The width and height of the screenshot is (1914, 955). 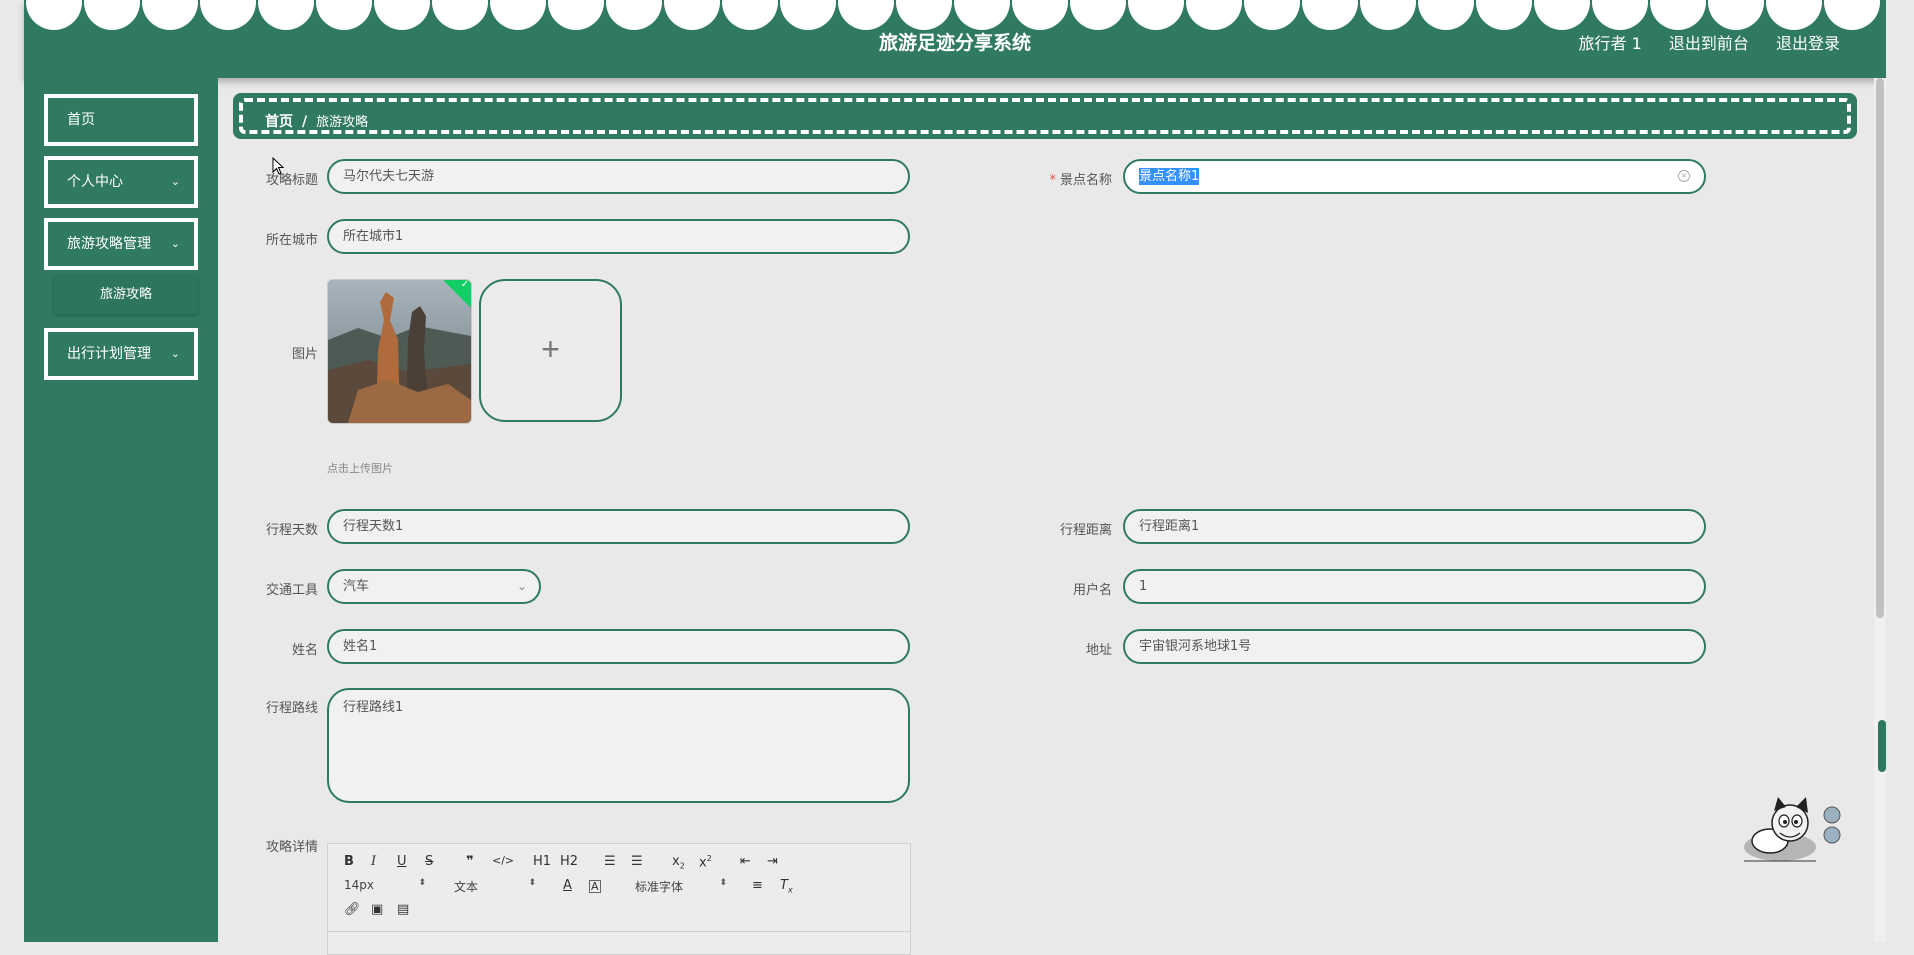 What do you see at coordinates (1085, 530) in the screenshot?
I see `distance-label: 行程距离` at bounding box center [1085, 530].